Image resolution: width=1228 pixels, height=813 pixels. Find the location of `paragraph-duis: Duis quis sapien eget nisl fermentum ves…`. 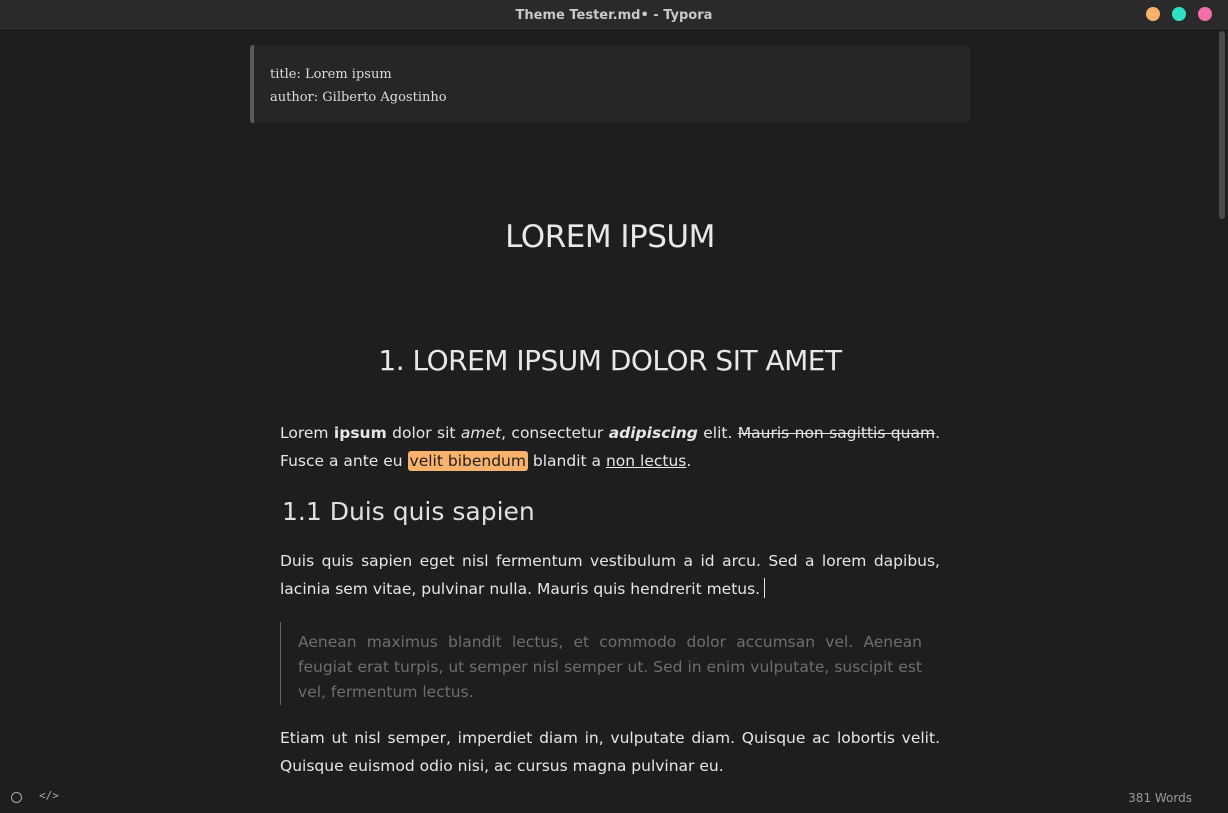

paragraph-duis: Duis quis sapien eget nisl fermentum ves… is located at coordinates (610, 575).